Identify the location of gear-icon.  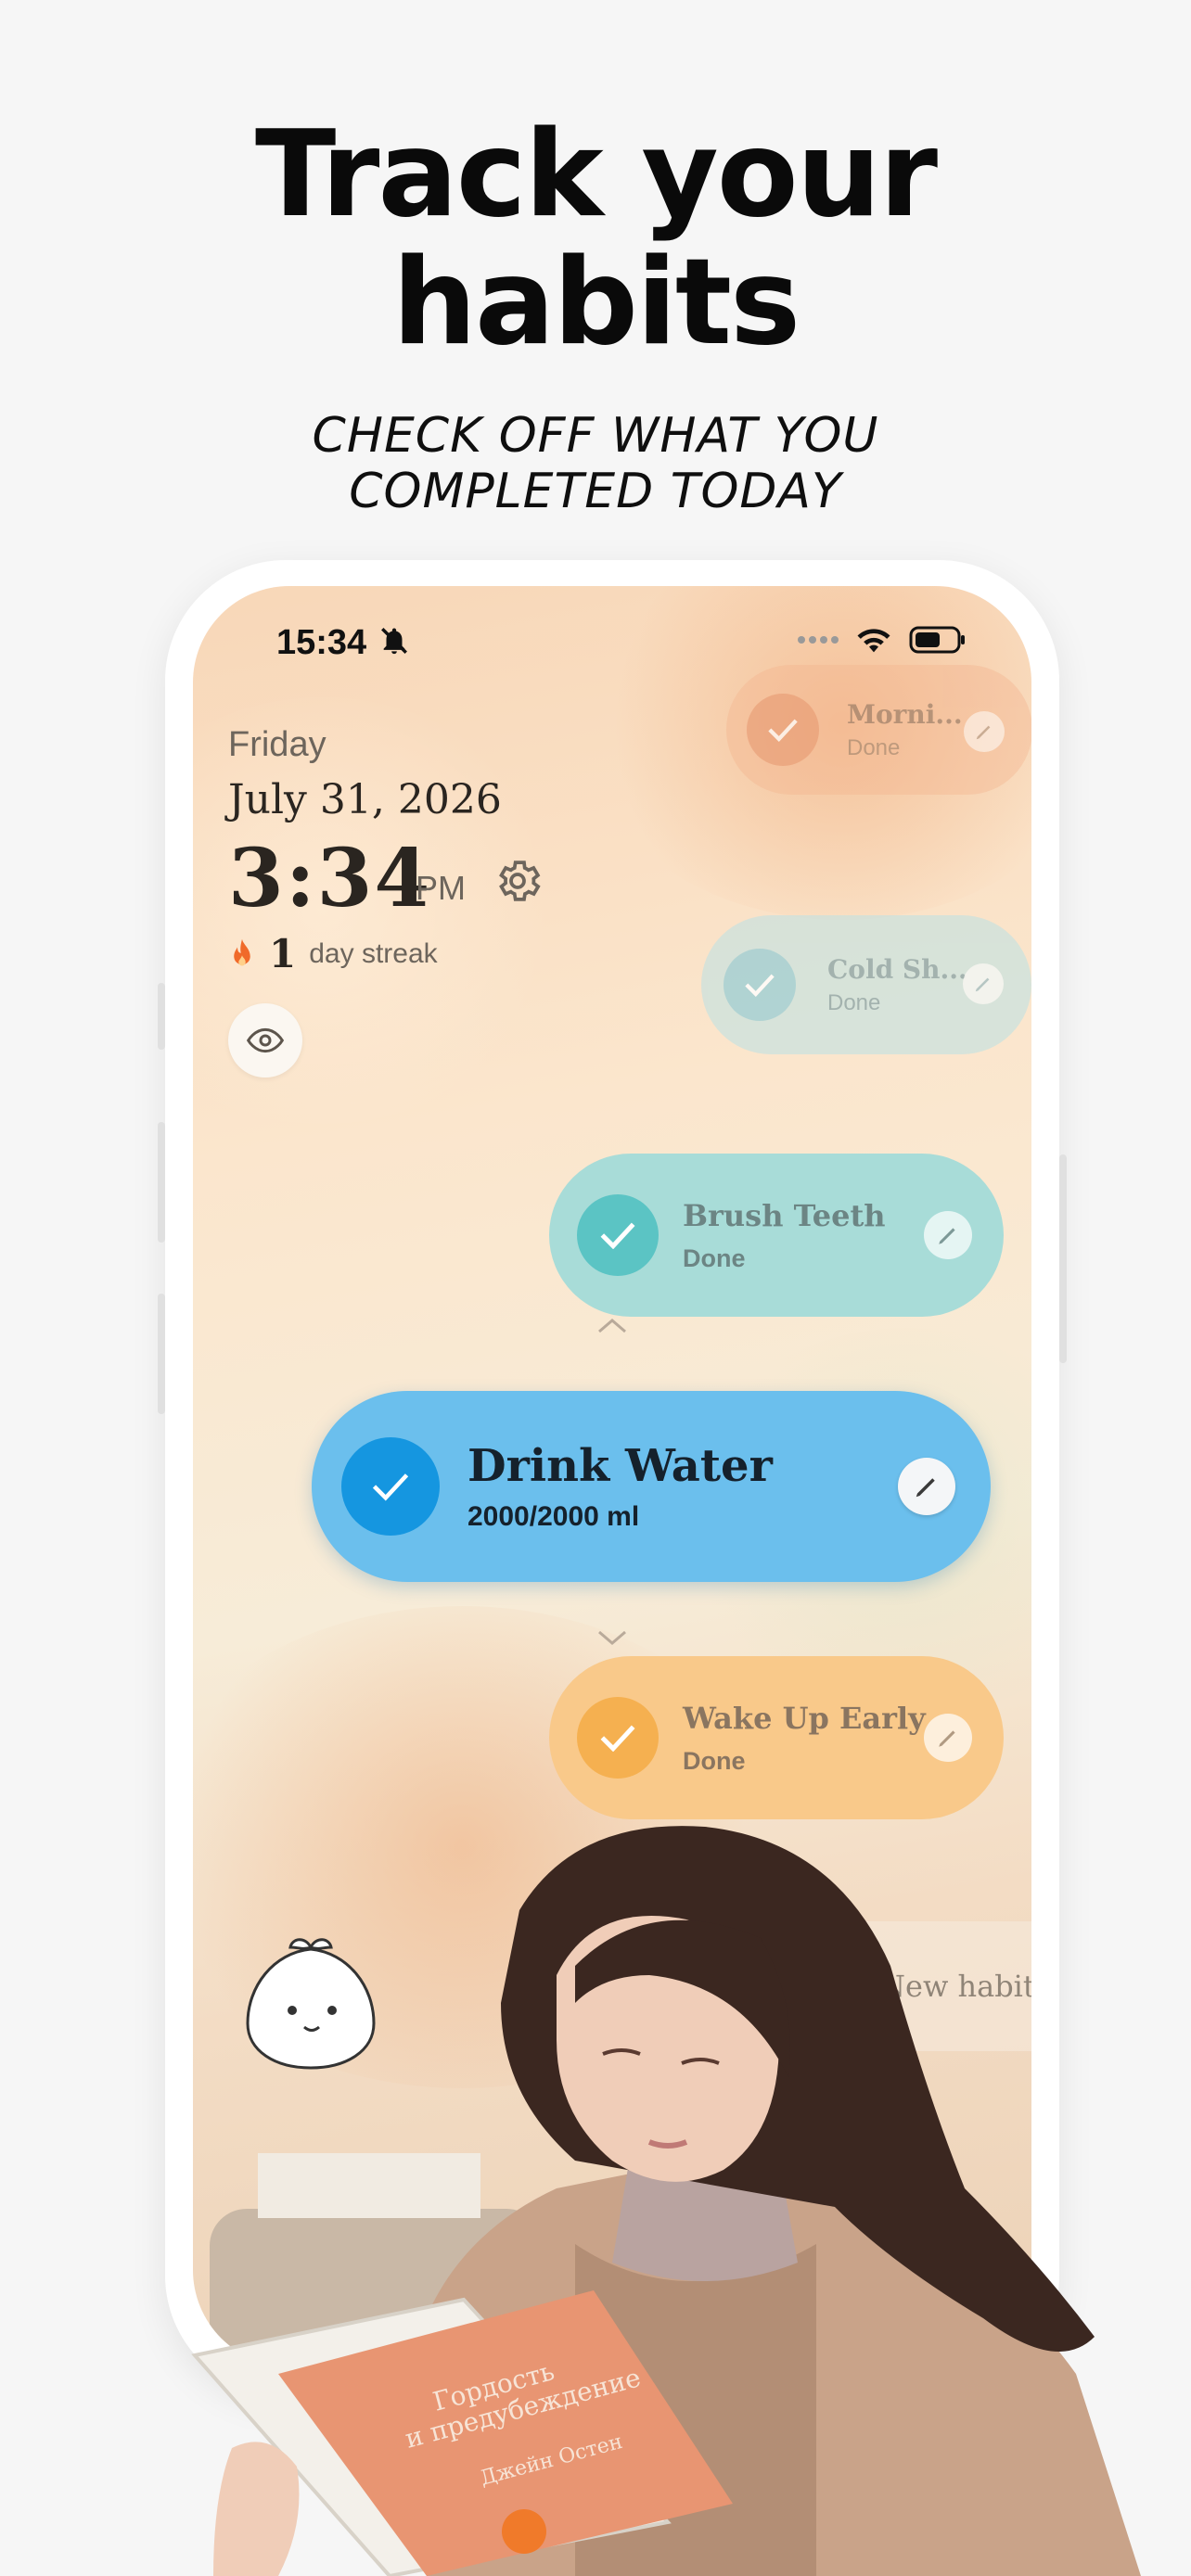
(518, 881).